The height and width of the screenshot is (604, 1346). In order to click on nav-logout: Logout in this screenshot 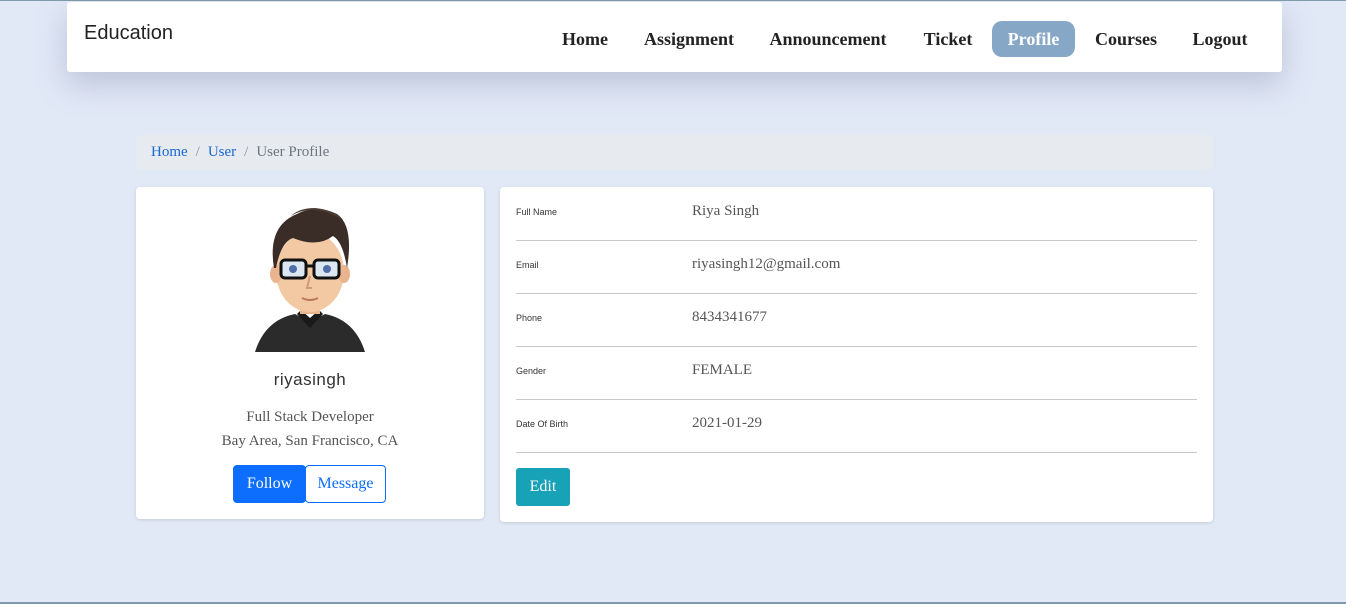, I will do `click(1220, 39)`.